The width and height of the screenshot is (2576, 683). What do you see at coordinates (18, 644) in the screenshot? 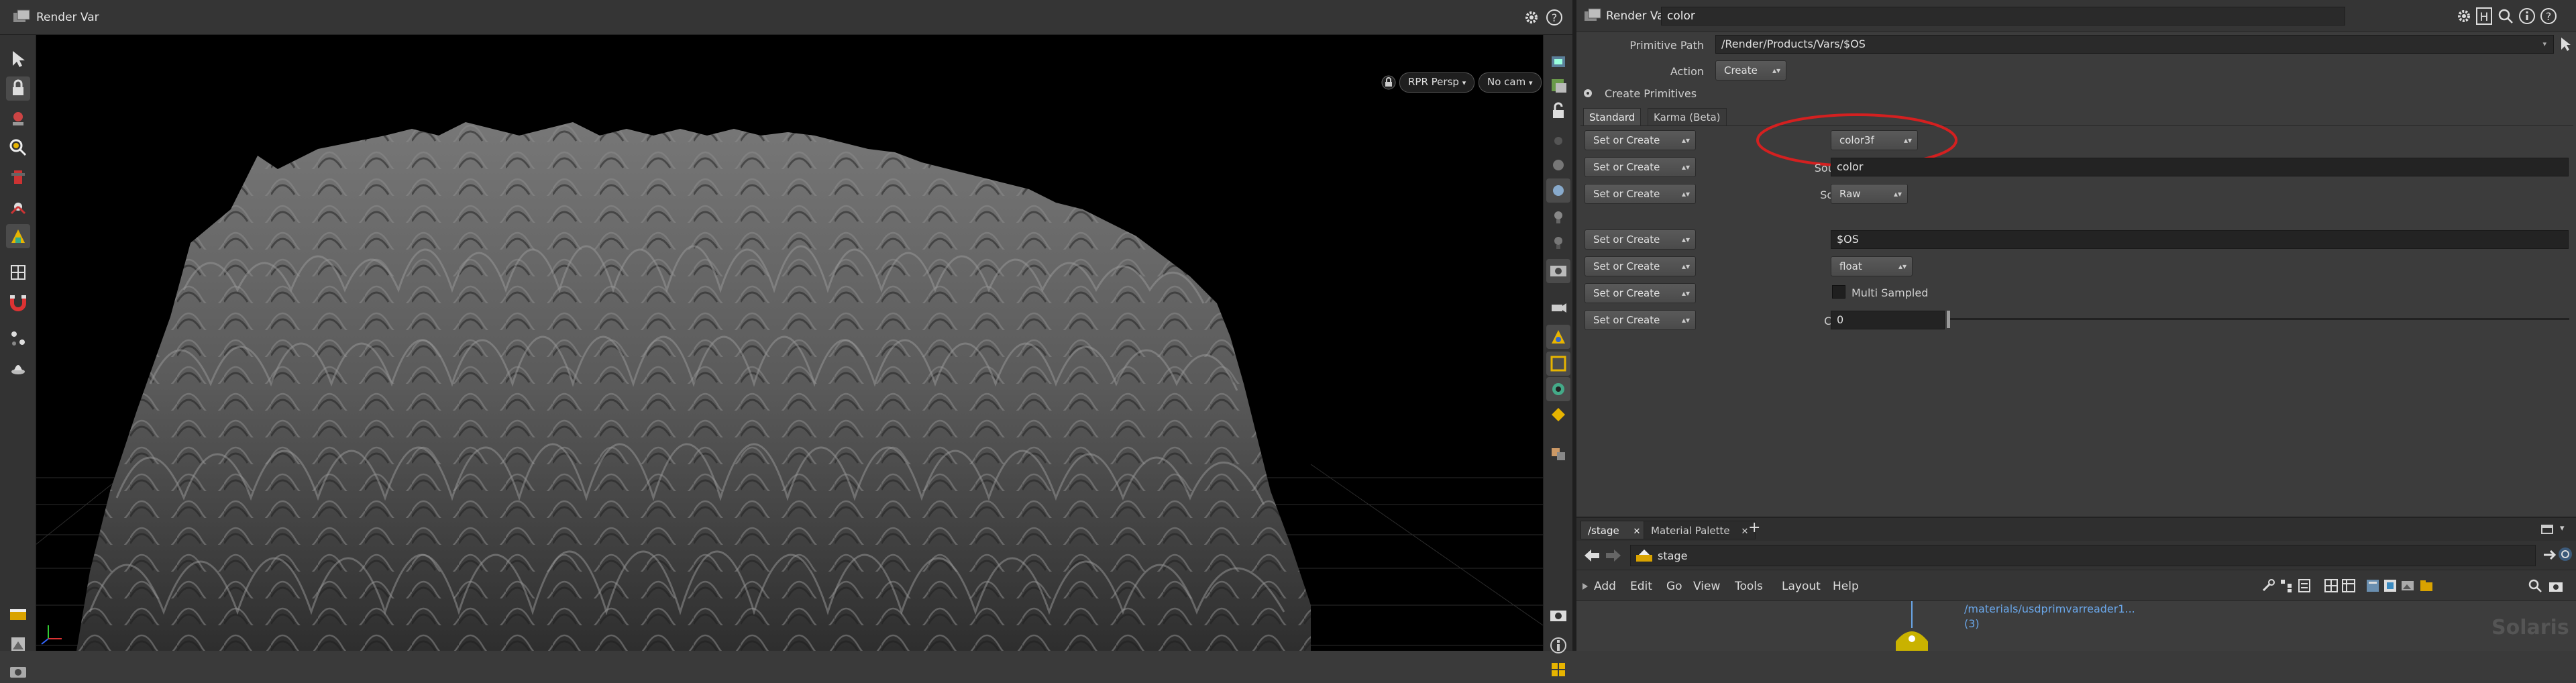
I see `snapshot-icon` at bounding box center [18, 644].